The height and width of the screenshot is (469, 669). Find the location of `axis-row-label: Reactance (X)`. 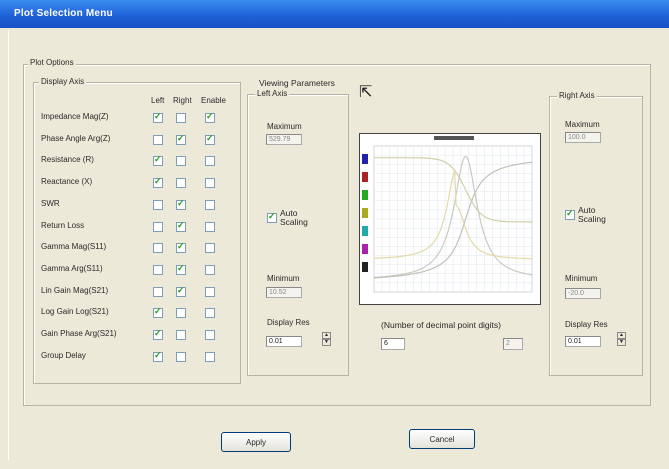

axis-row-label: Reactance (X) is located at coordinates (67, 181).